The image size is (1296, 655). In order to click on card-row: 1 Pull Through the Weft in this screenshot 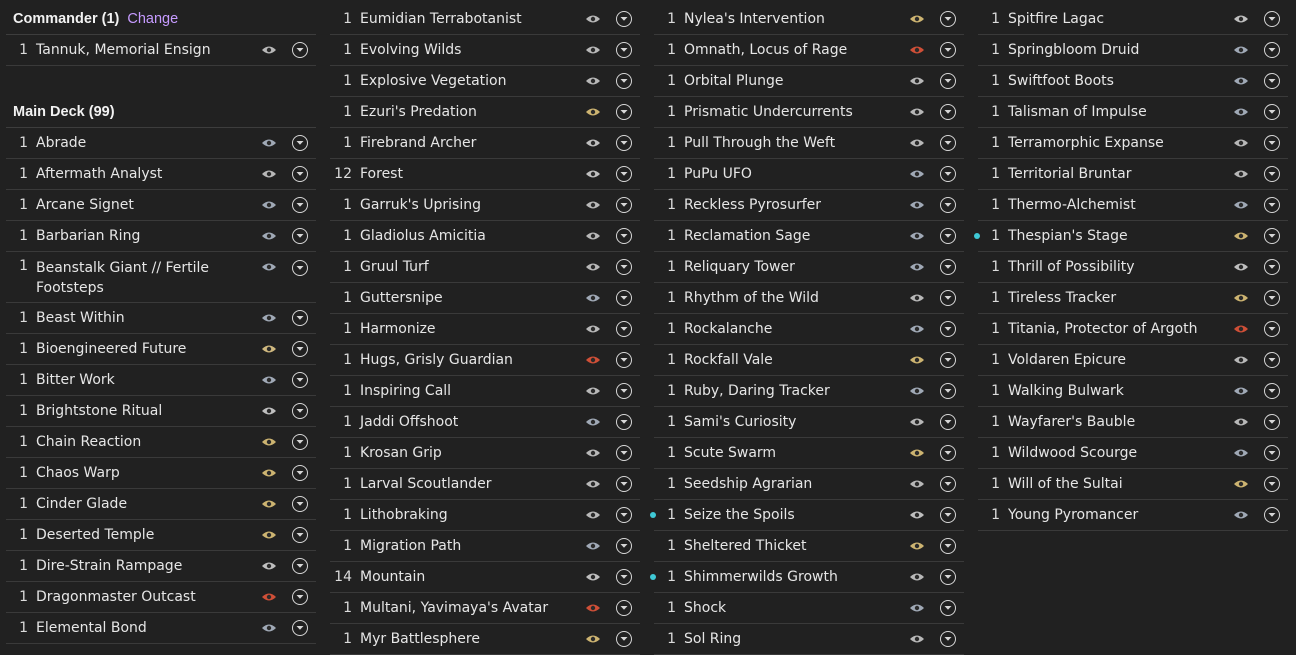, I will do `click(809, 143)`.